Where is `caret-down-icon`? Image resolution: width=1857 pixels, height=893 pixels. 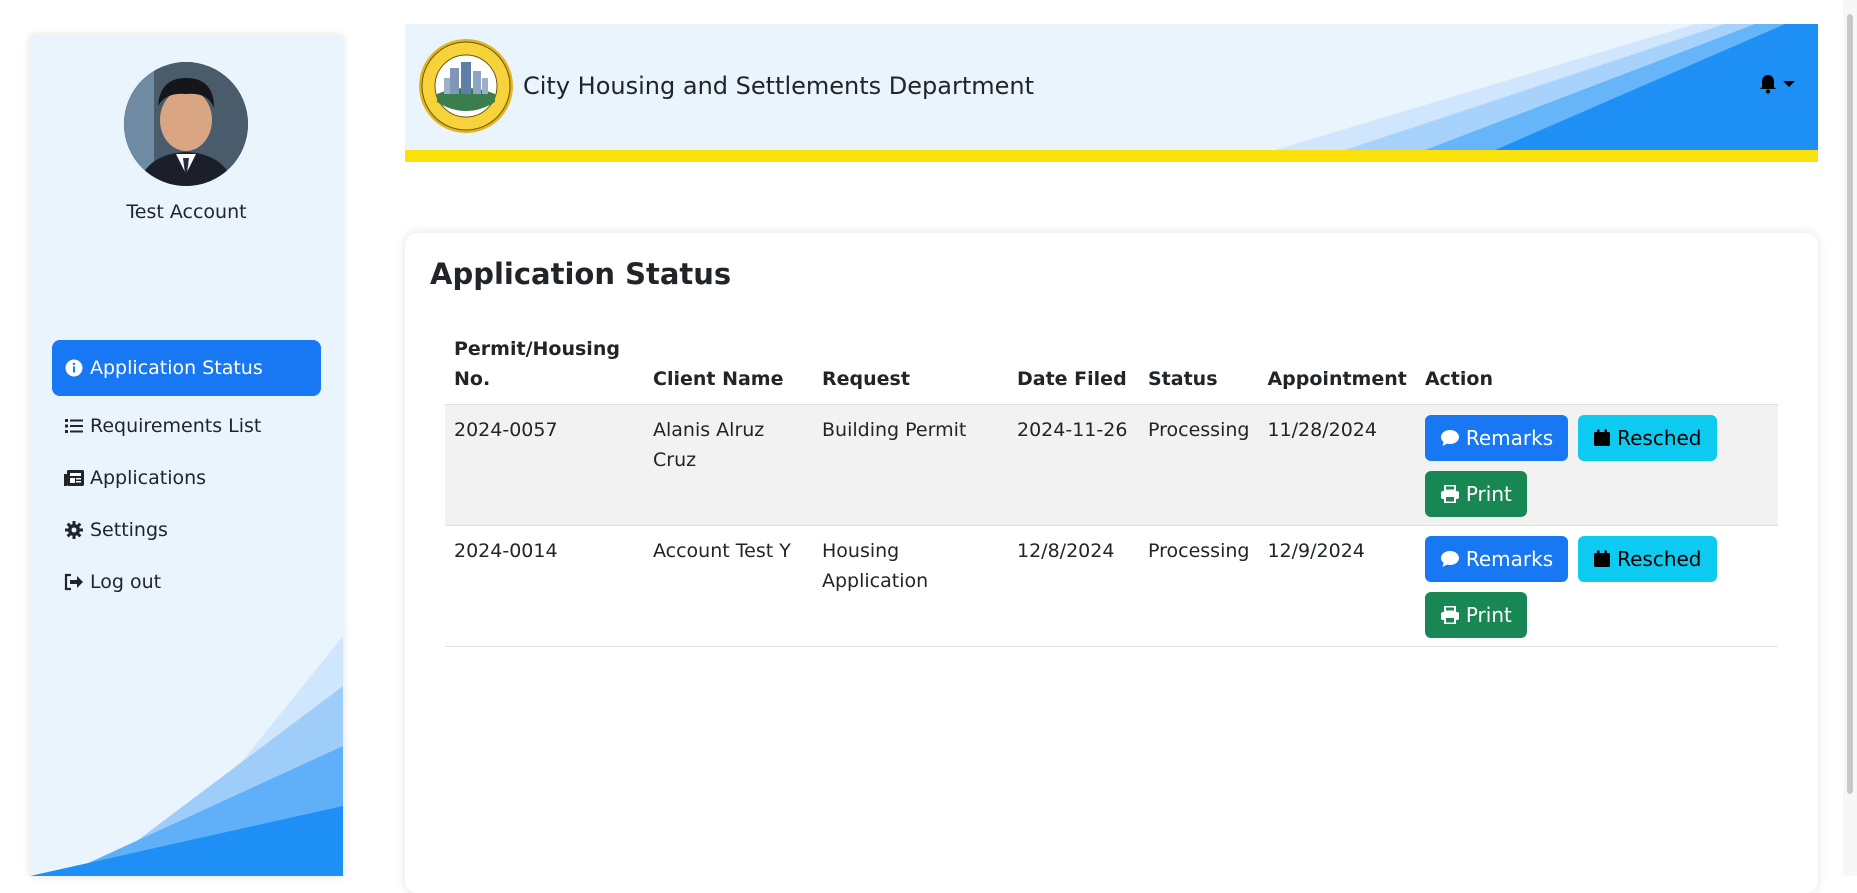
caret-down-icon is located at coordinates (1789, 84).